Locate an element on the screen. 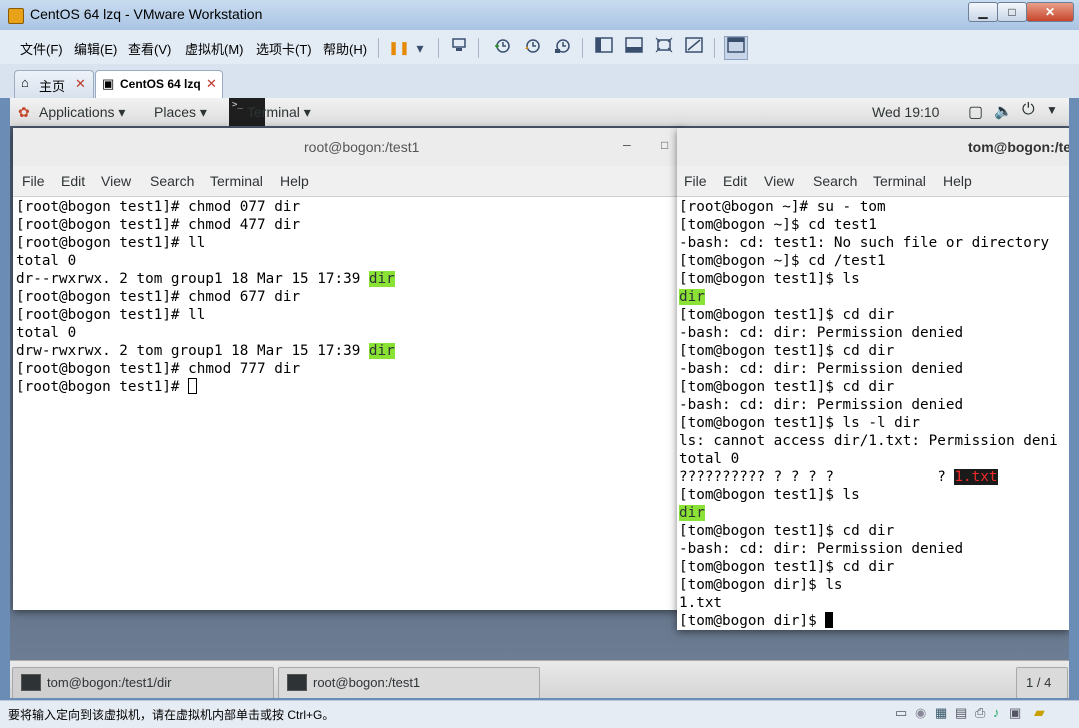 The image size is (1079, 728). unity-mode-icon is located at coordinates (694, 48).